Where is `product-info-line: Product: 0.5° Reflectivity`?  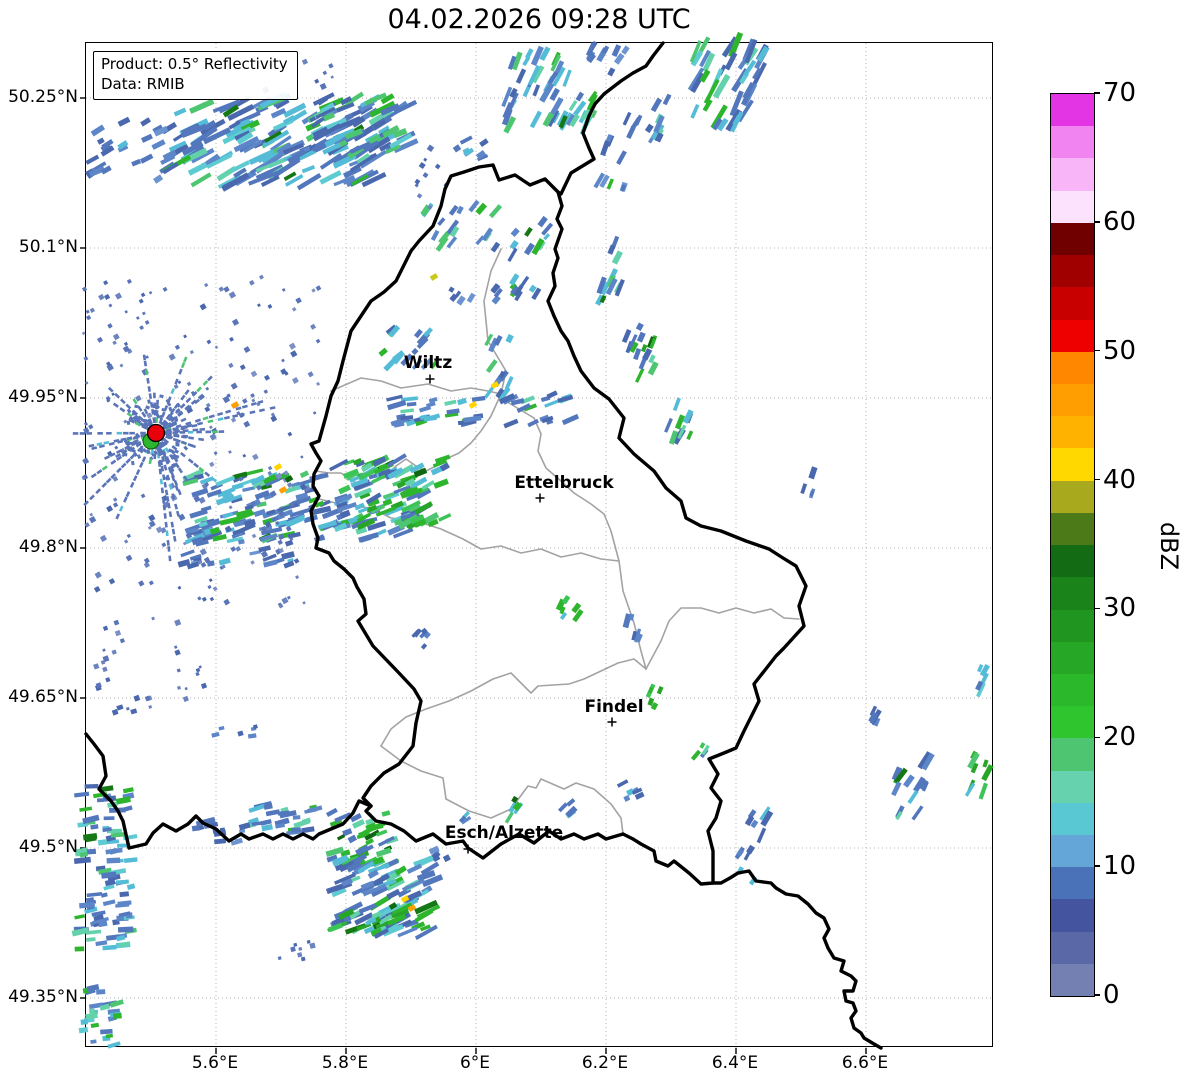
product-info-line: Product: 0.5° Reflectivity is located at coordinates (194, 64).